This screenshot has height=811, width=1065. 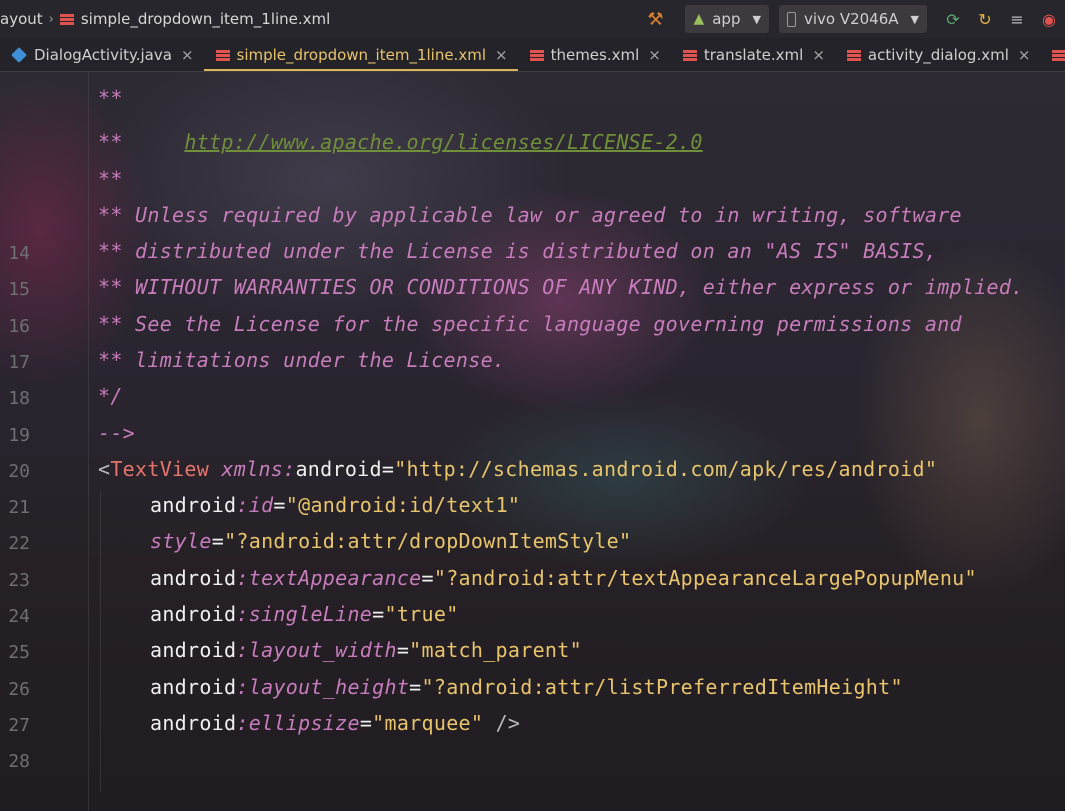 I want to click on tab-label: translate.xml, so click(x=753, y=54).